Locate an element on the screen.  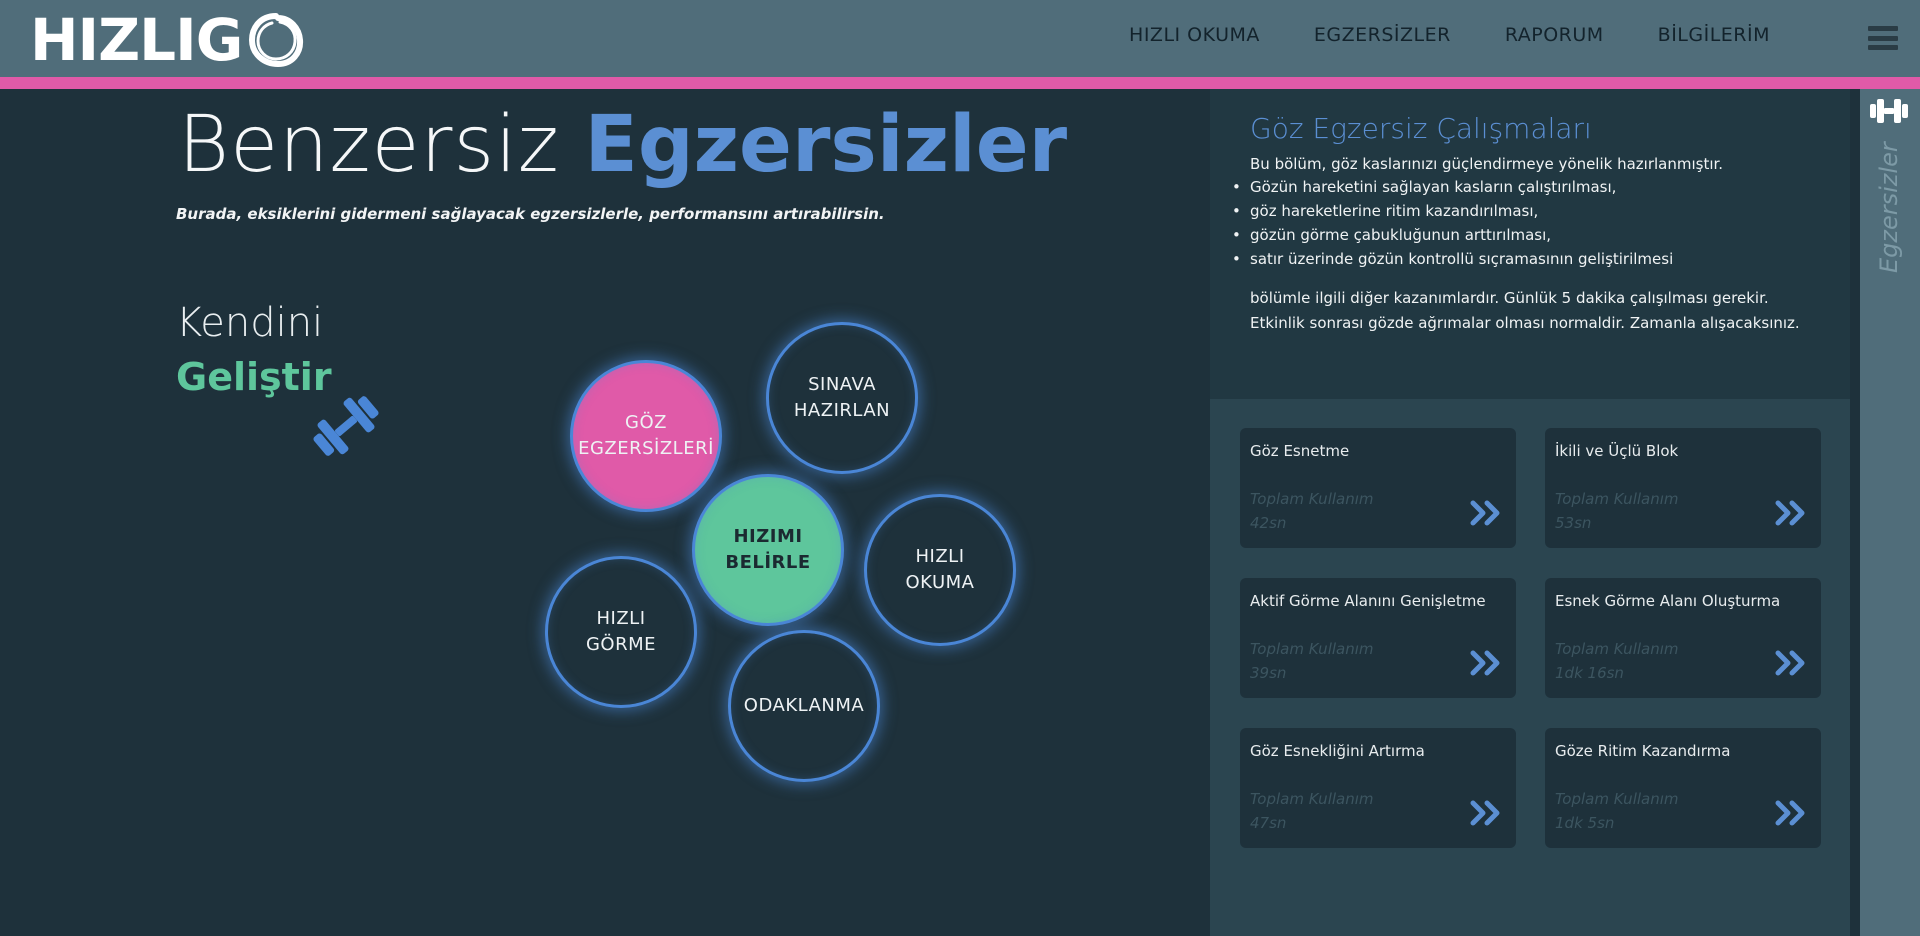
logo-swirl-o-icon is located at coordinates (276, 40).